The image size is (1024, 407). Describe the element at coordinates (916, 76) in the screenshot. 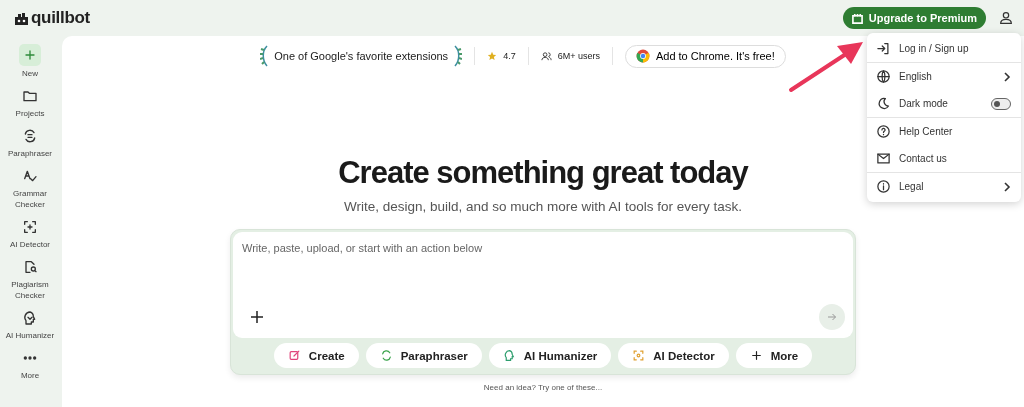

I see `menu-label: English` at that location.